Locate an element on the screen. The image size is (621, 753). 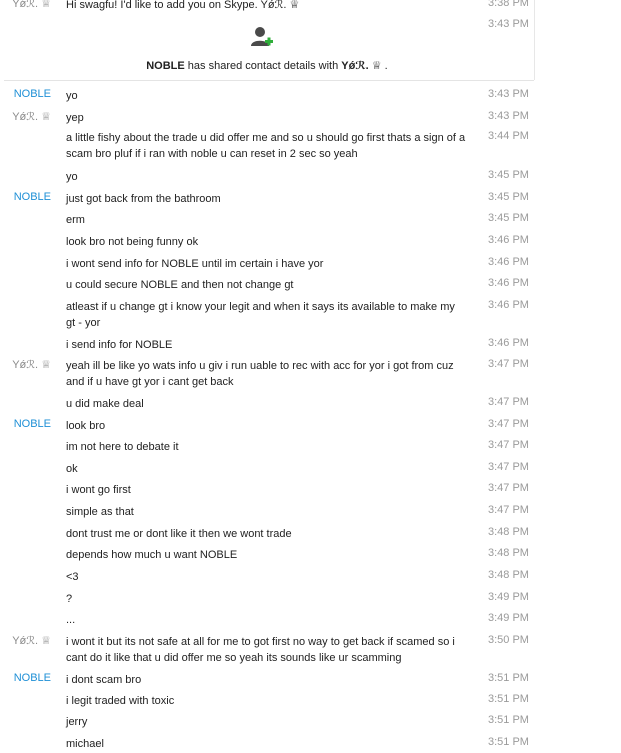
message-text: <3 is located at coordinates (72, 577).